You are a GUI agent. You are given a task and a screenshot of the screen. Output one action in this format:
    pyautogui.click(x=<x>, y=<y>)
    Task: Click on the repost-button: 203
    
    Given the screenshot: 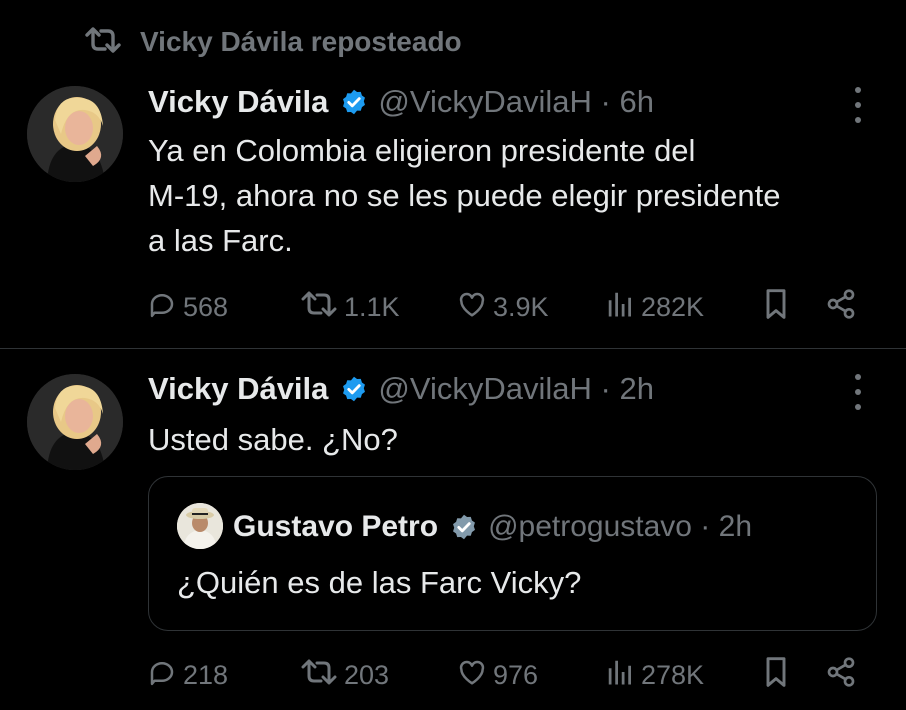 What is the action you would take?
    pyautogui.click(x=344, y=675)
    